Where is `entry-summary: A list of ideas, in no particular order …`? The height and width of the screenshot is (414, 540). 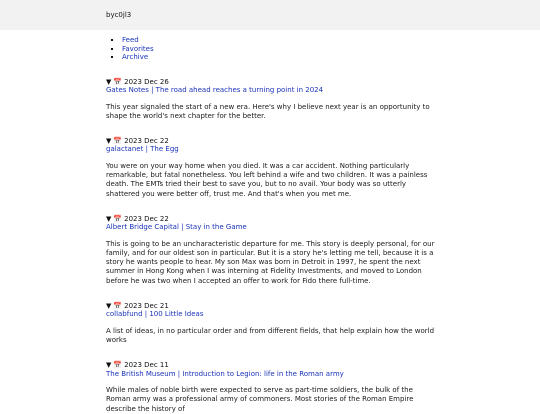
entry-summary: A list of ideas, in no particular order … is located at coordinates (270, 335).